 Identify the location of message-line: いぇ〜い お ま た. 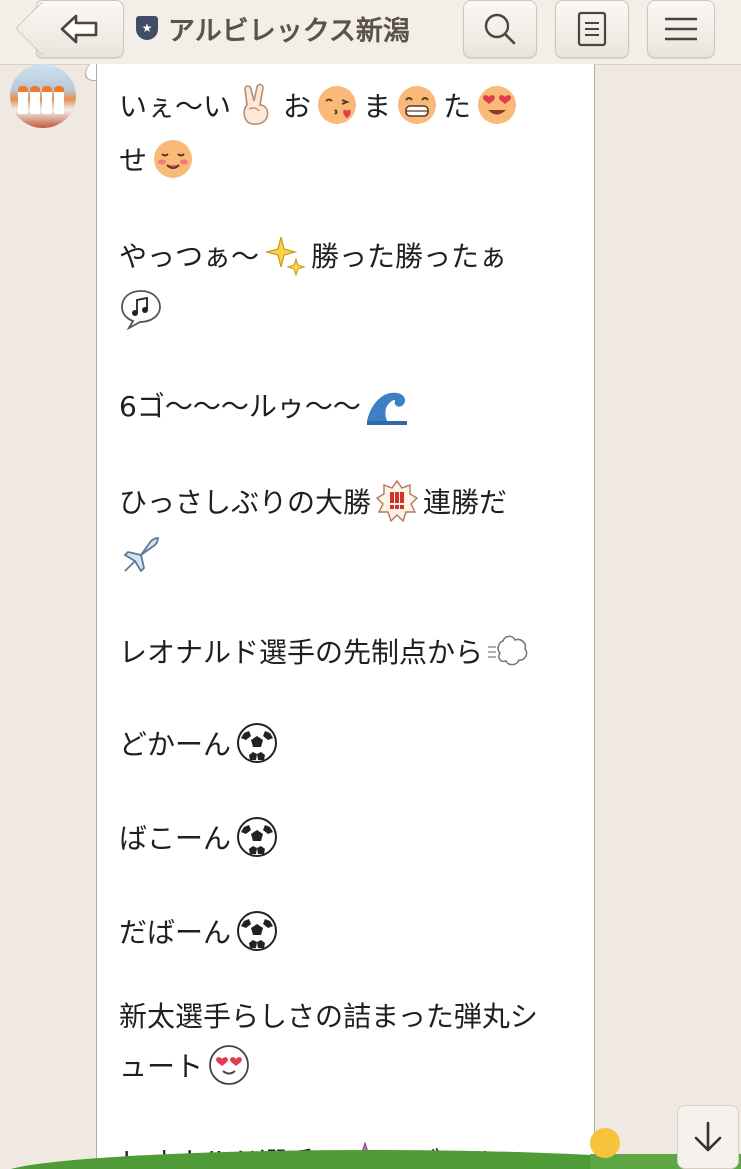
(321, 105).